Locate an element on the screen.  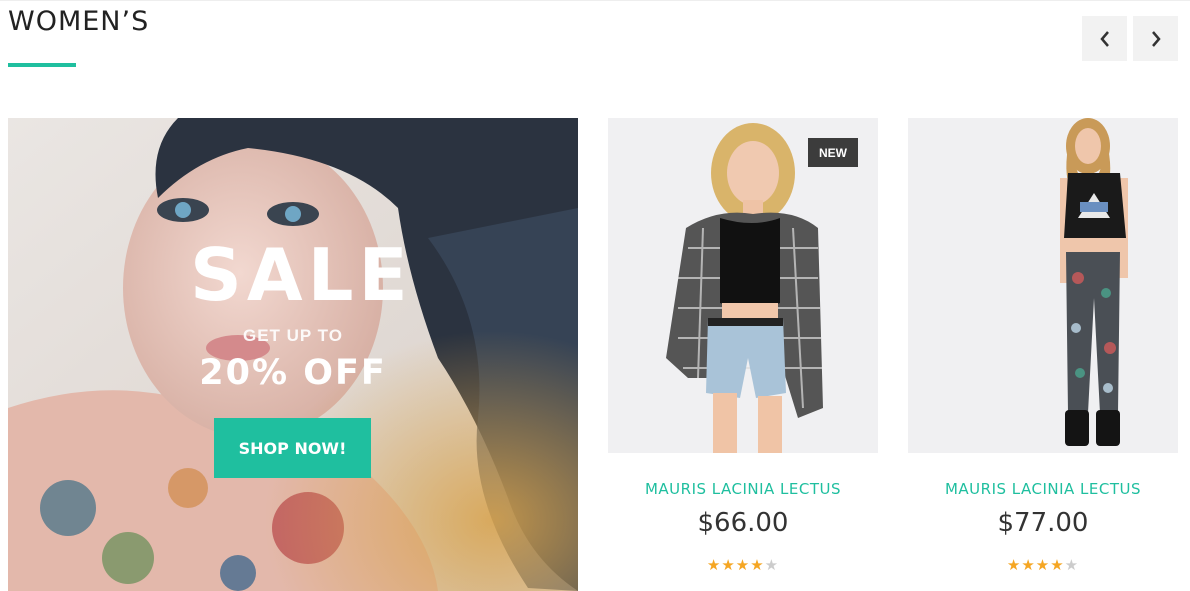
carousel-prev-button is located at coordinates (1104, 38).